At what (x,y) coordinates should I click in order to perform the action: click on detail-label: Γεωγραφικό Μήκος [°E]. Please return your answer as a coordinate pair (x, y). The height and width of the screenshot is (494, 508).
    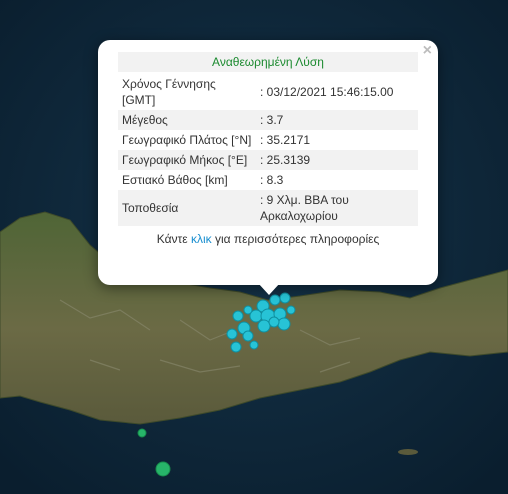
    Looking at the image, I should click on (187, 160).